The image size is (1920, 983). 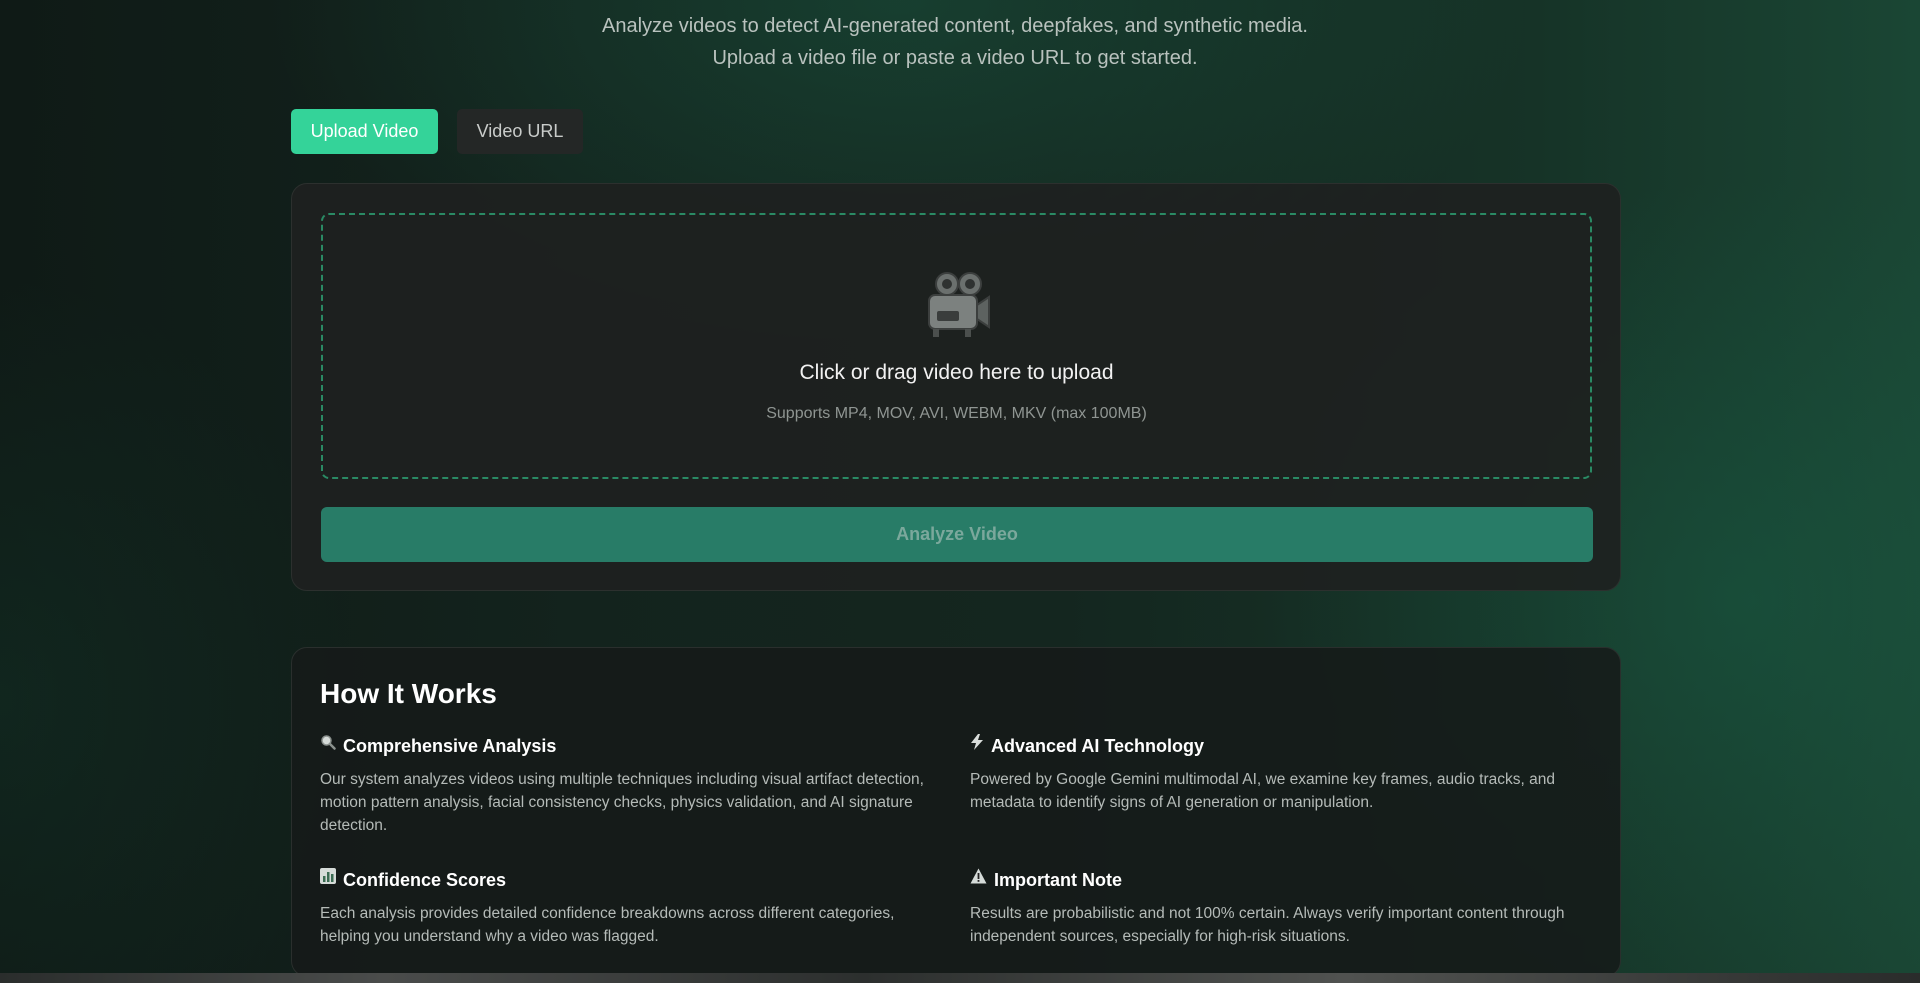 I want to click on feature-title: Confidence Scores, so click(x=425, y=880).